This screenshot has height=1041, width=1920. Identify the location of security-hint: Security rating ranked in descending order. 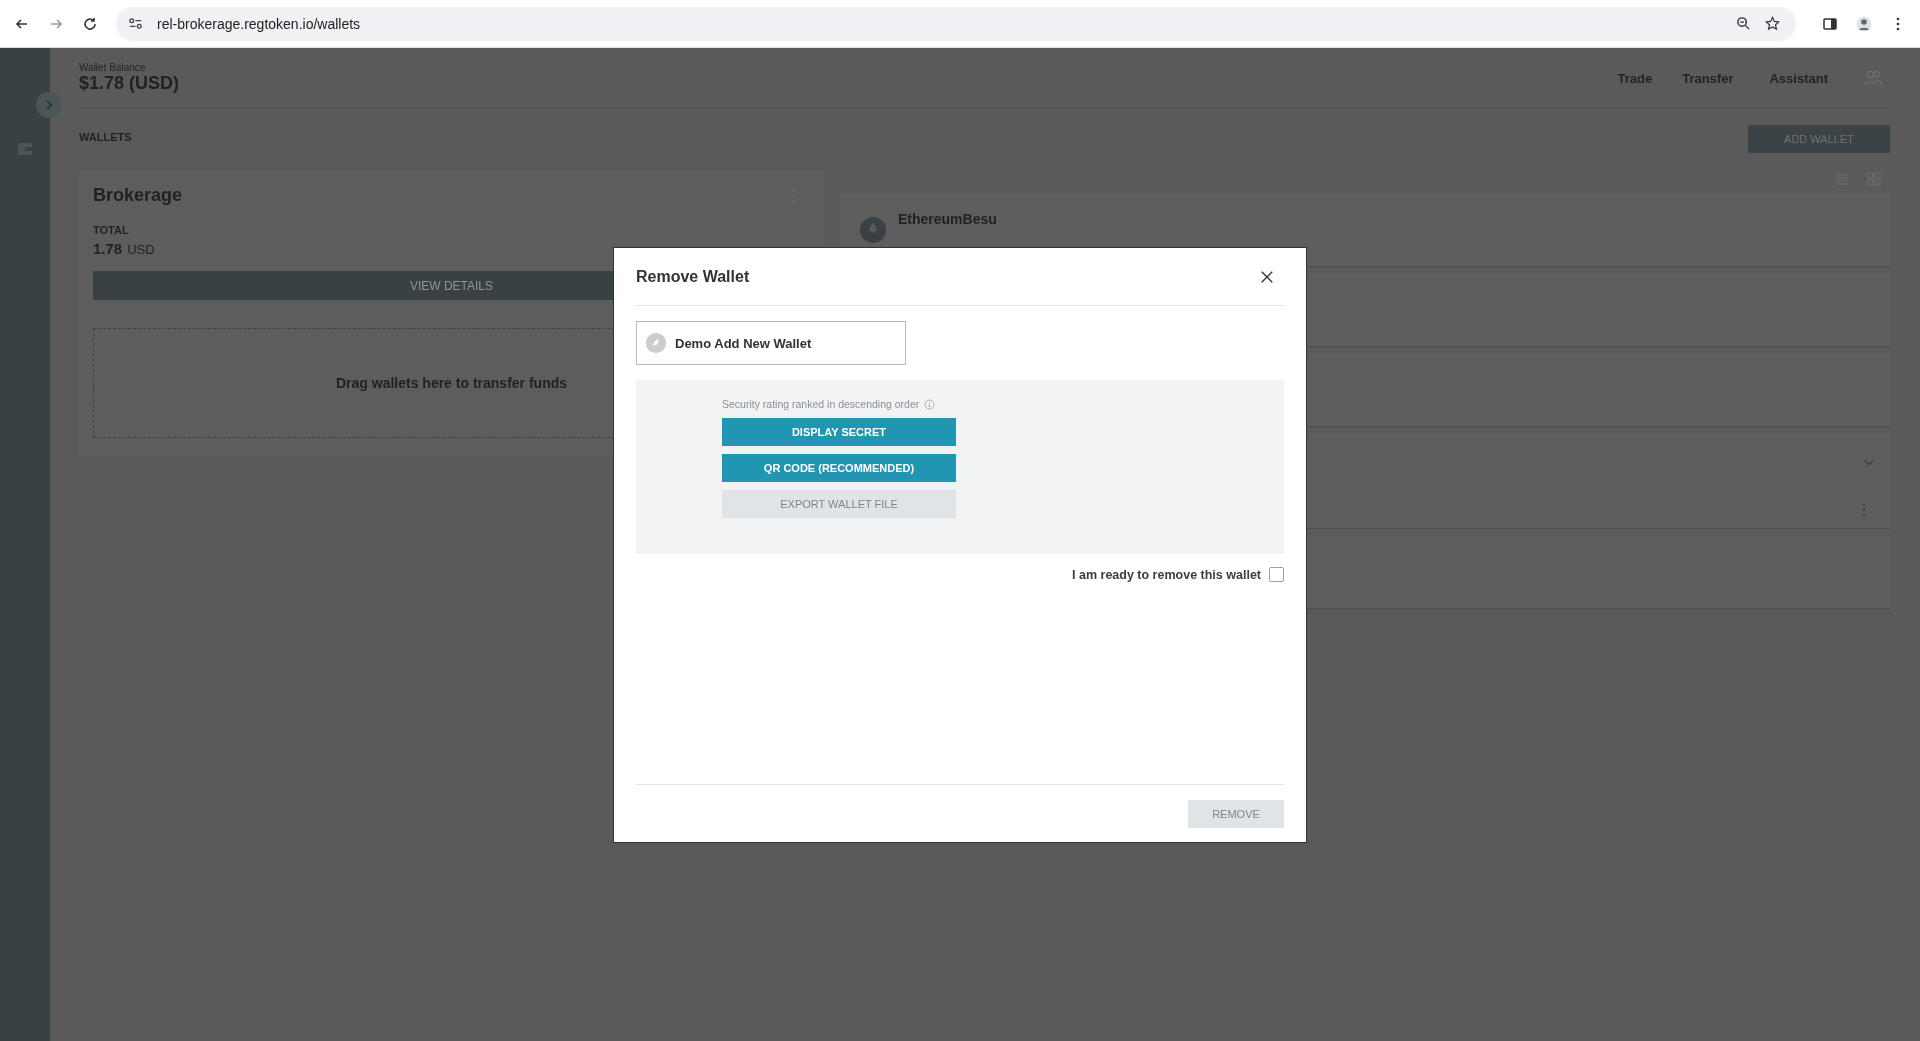
(821, 404).